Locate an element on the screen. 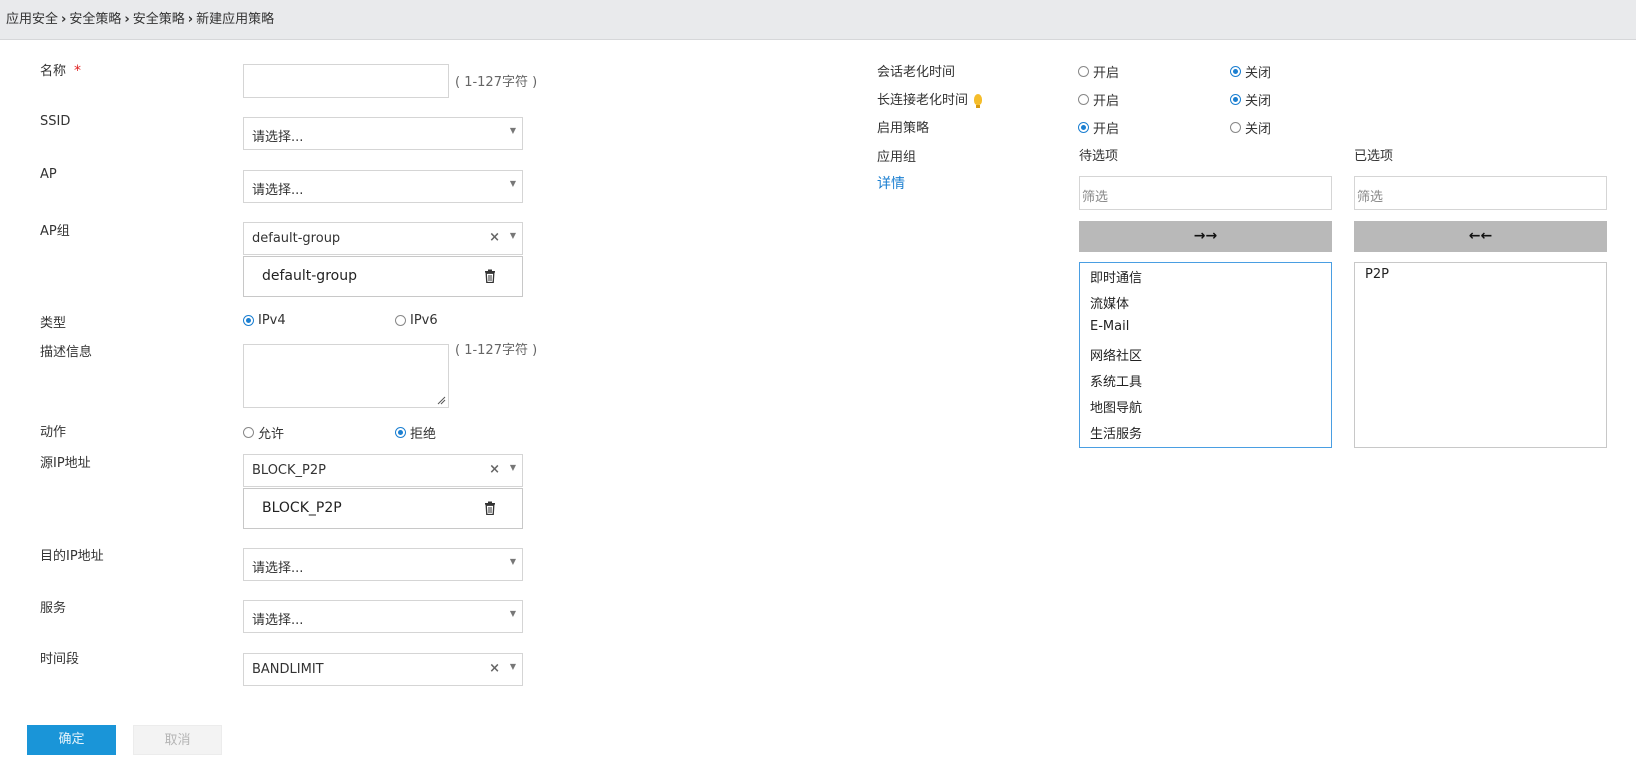  breadcrumb-item-security-policy: 安全策略 is located at coordinates (95, 19).